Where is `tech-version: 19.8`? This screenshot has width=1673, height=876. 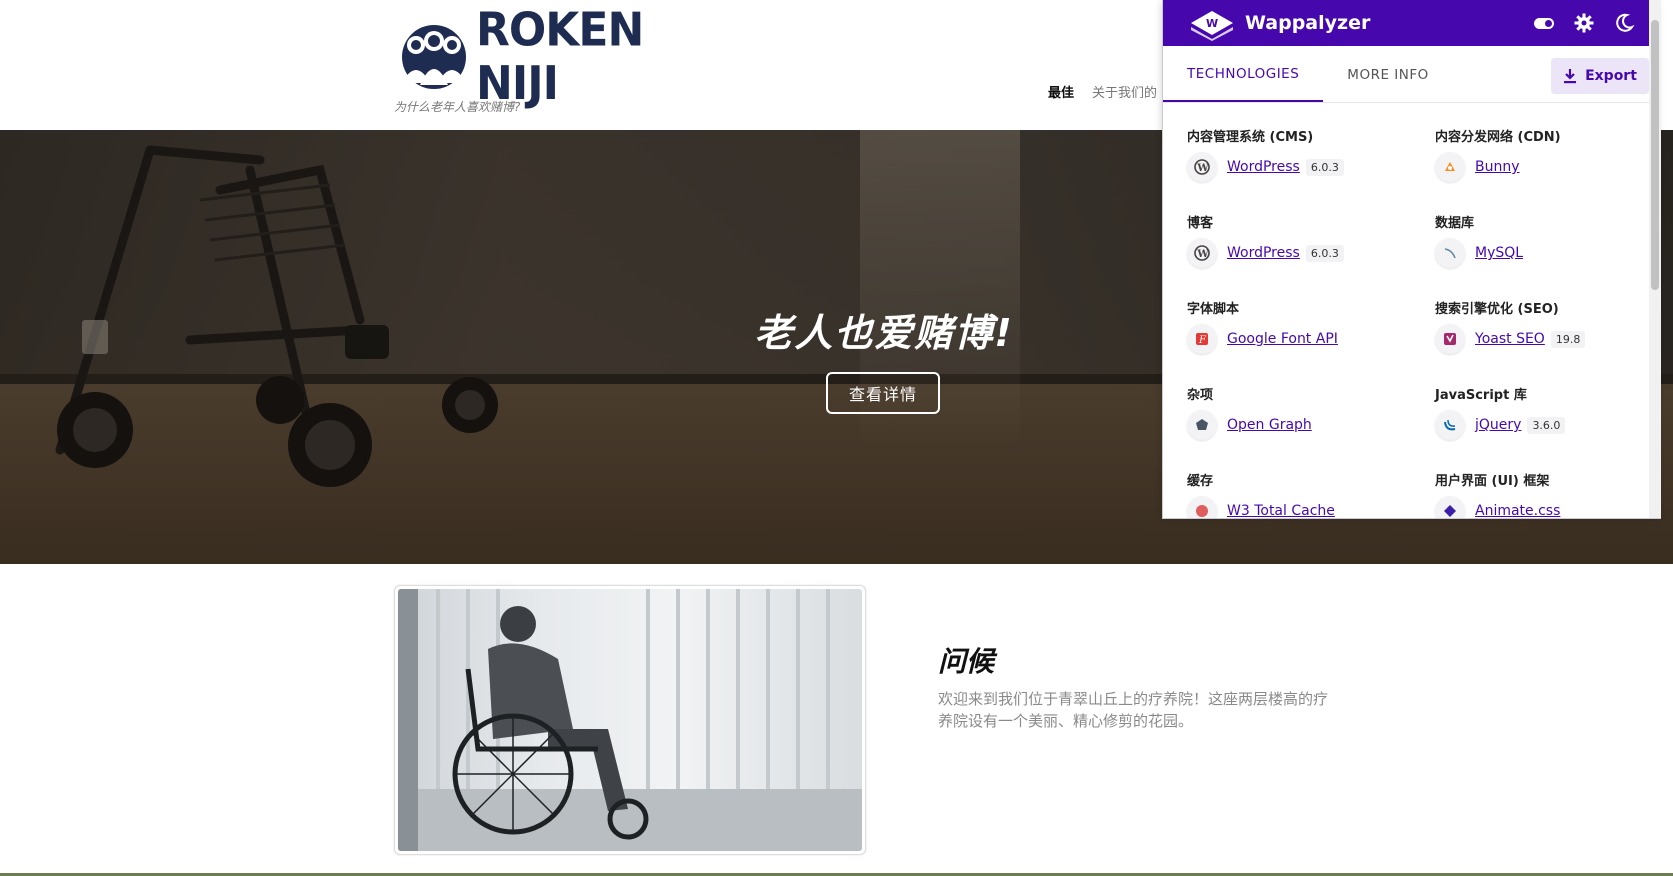
tech-version: 19.8 is located at coordinates (1568, 339).